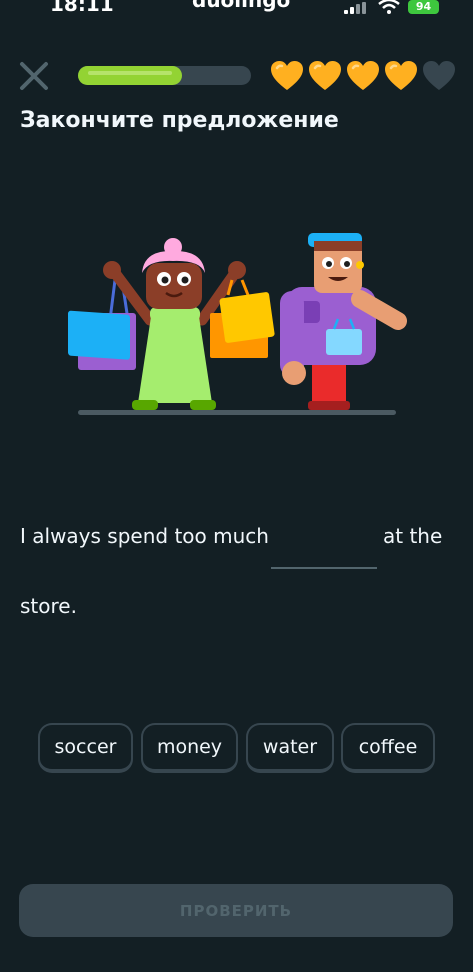 This screenshot has height=972, width=473. I want to click on battery-indicator: 94, so click(423, 7).